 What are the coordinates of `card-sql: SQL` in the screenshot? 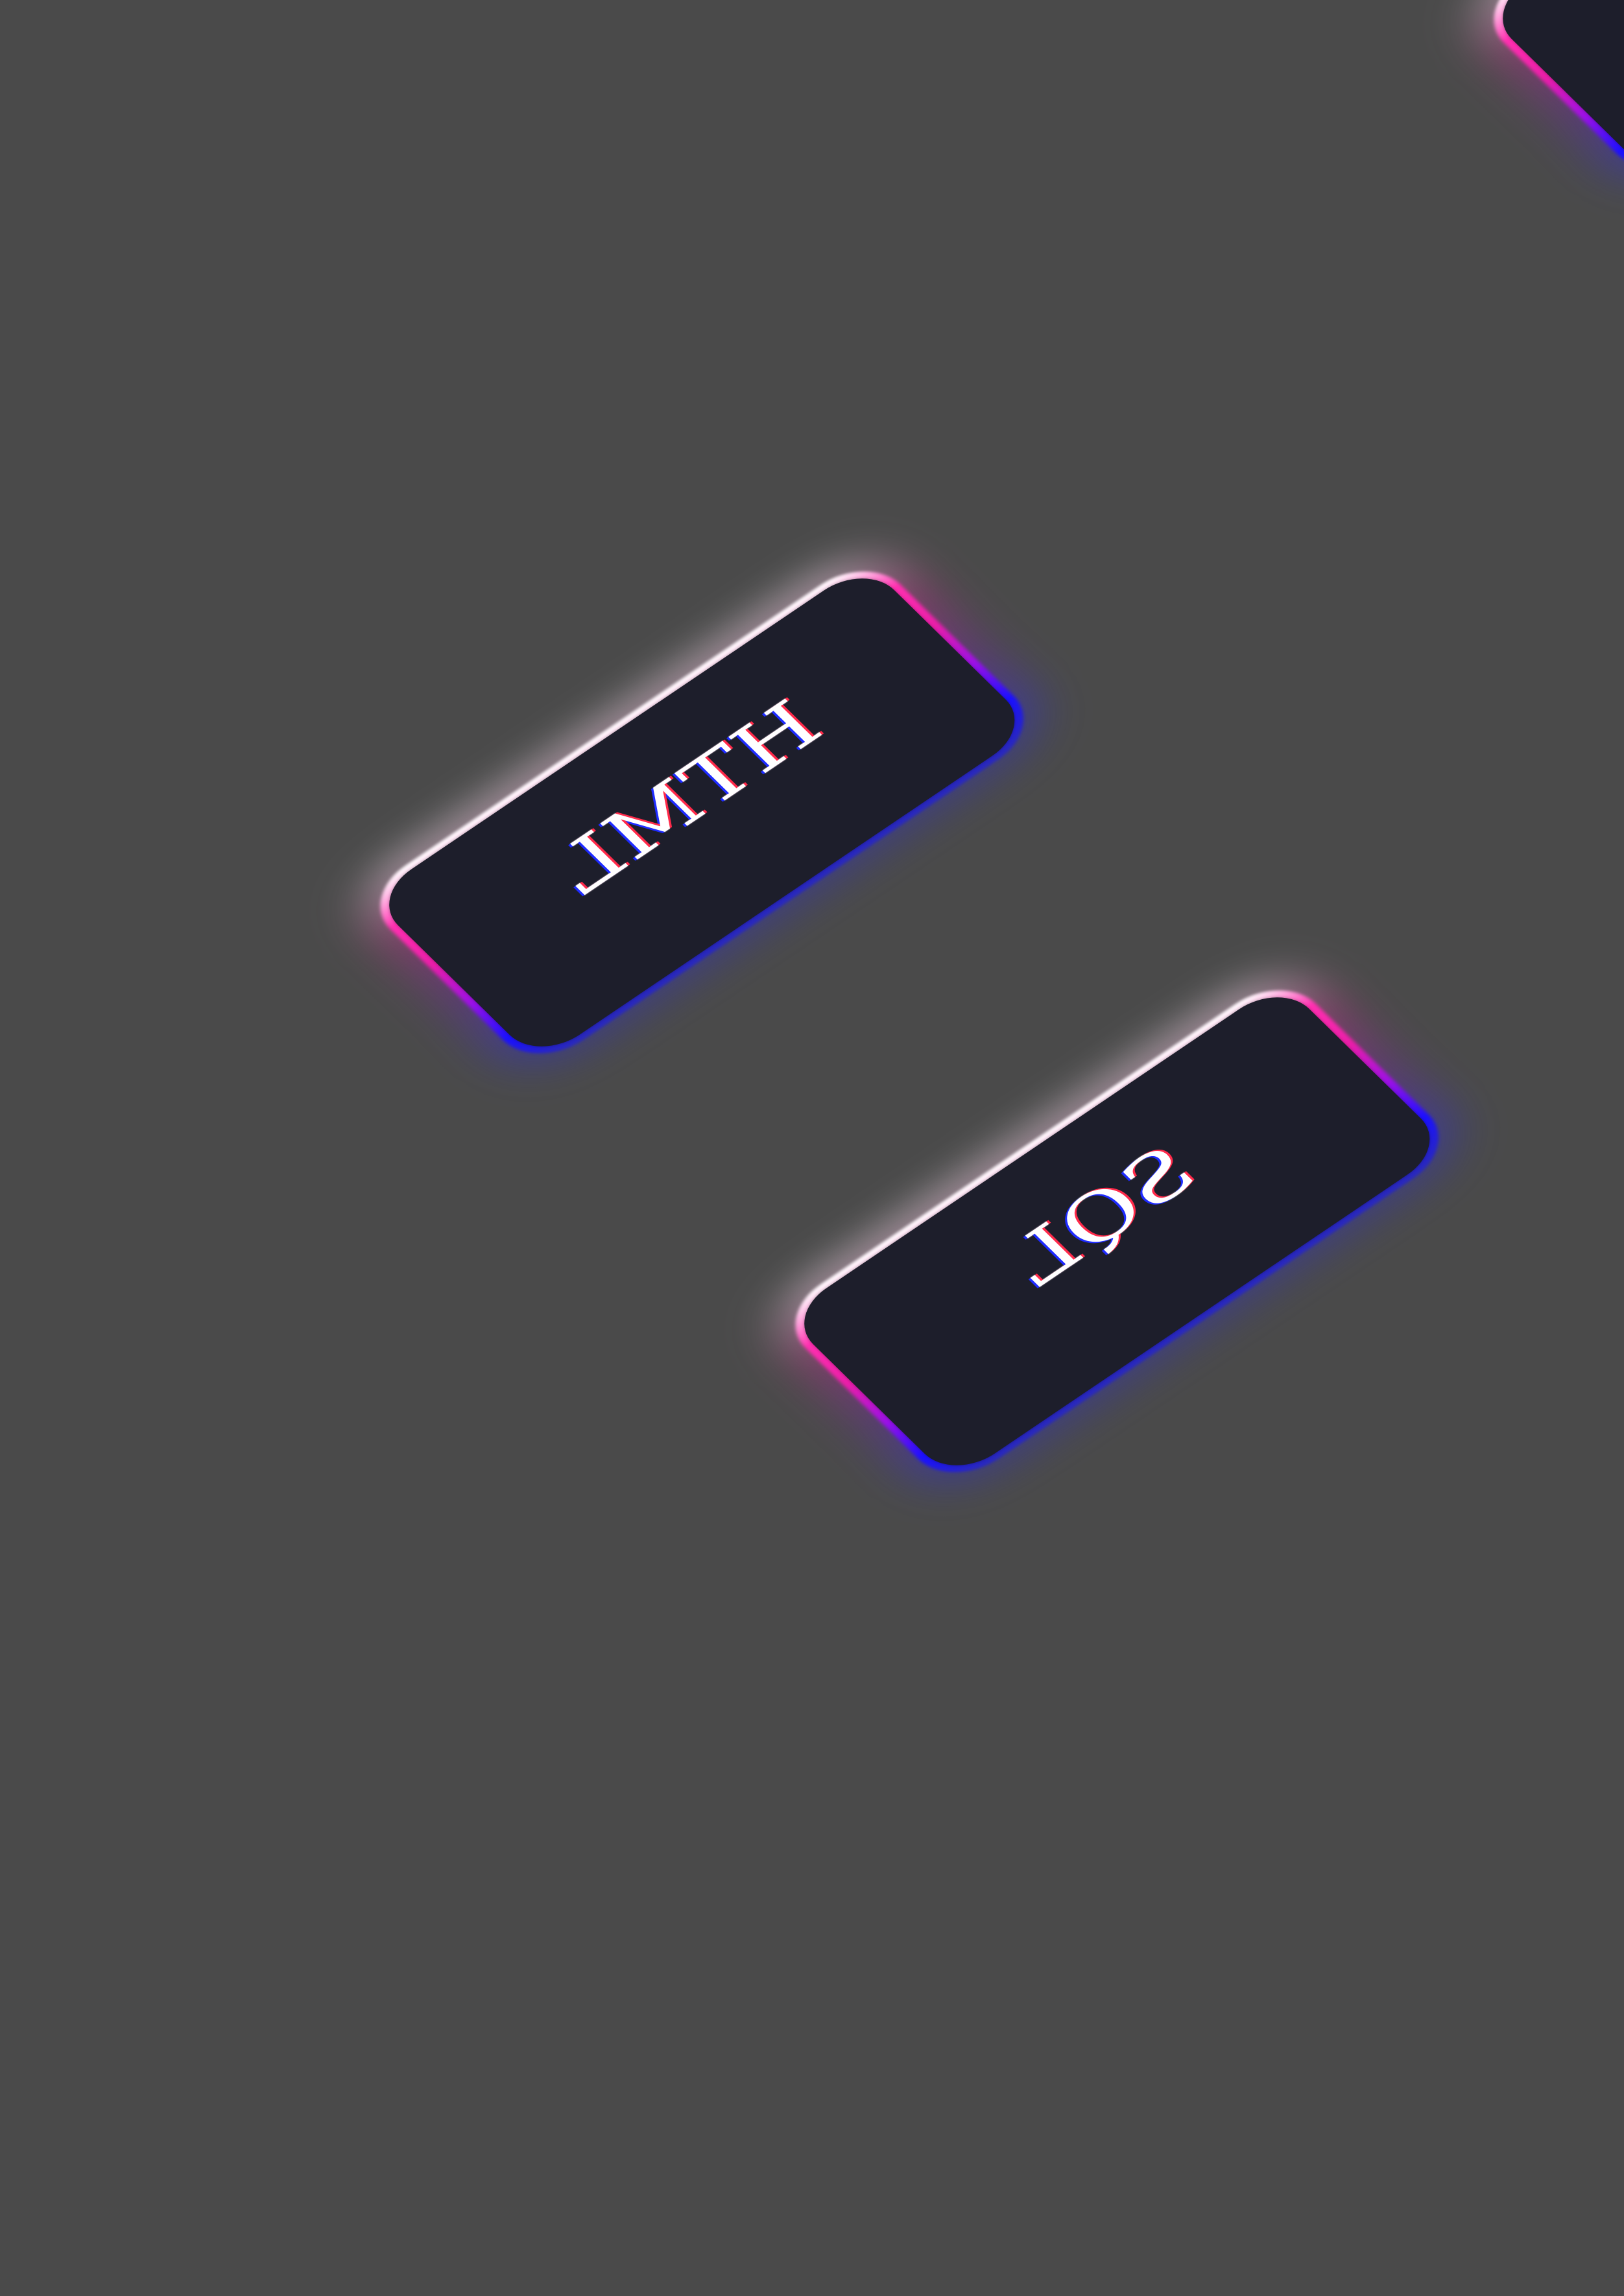 It's located at (1117, 1231).